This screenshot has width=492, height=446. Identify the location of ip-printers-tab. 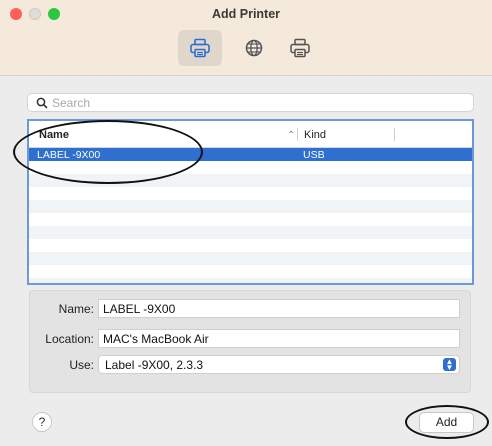
(254, 48).